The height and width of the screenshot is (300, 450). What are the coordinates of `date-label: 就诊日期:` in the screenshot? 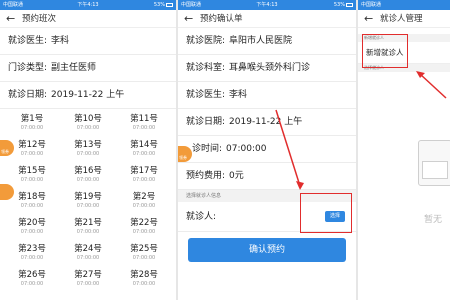 It's located at (28, 95).